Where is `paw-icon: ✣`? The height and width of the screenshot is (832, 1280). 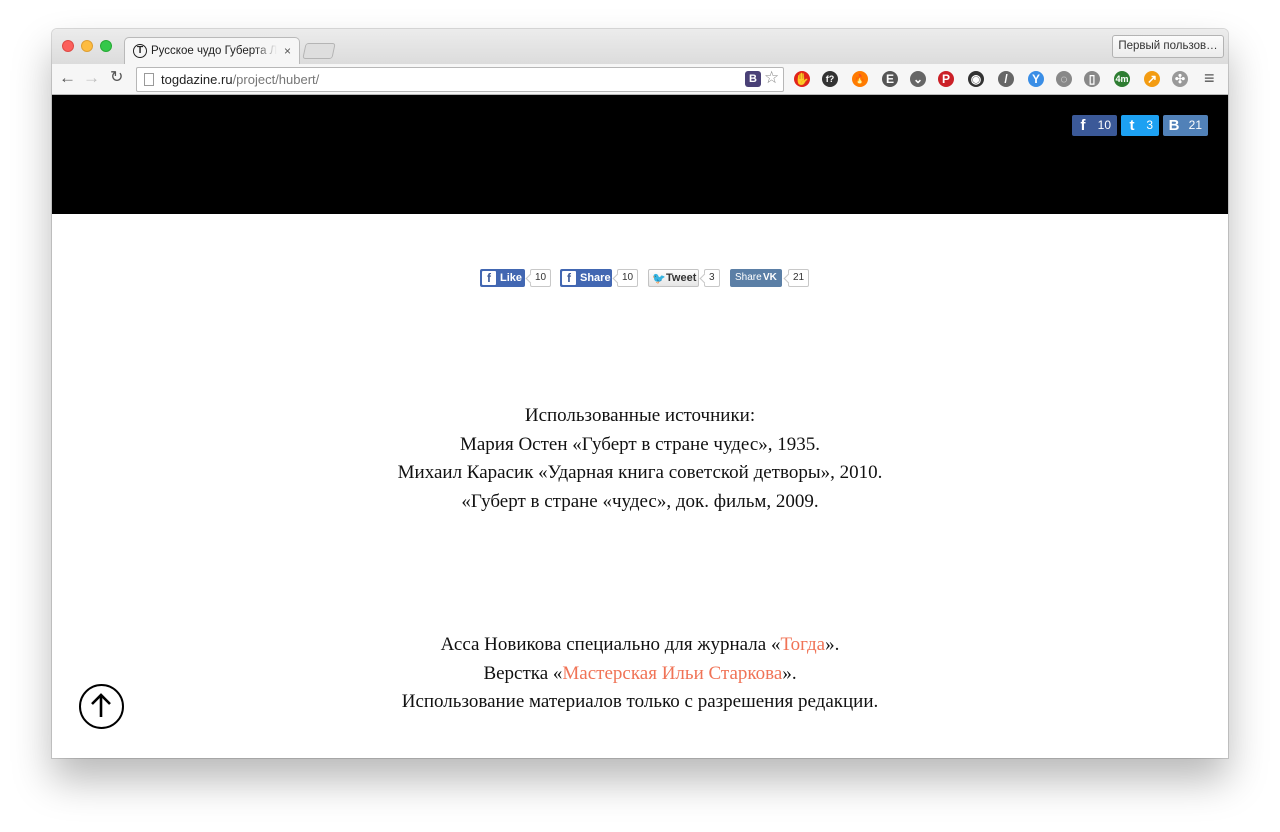
paw-icon: ✣ is located at coordinates (1180, 79).